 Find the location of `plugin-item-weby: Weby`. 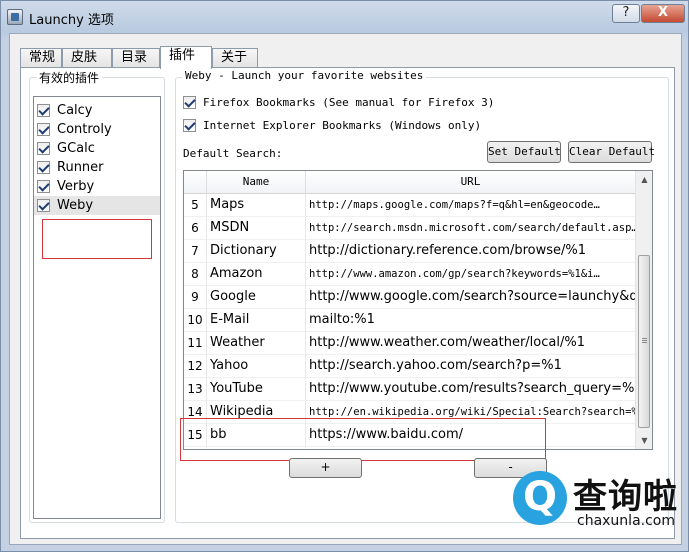

plugin-item-weby: Weby is located at coordinates (97, 205).